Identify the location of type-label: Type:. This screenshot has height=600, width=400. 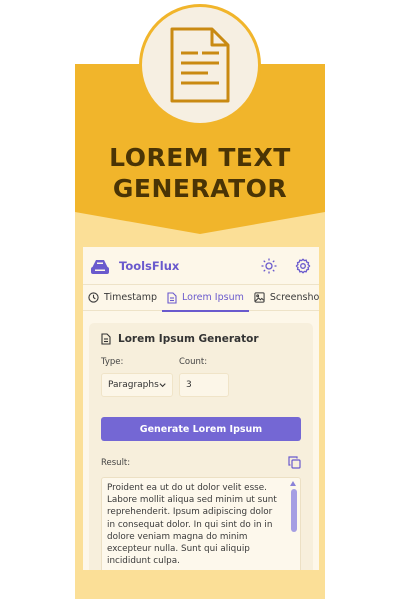
(112, 362).